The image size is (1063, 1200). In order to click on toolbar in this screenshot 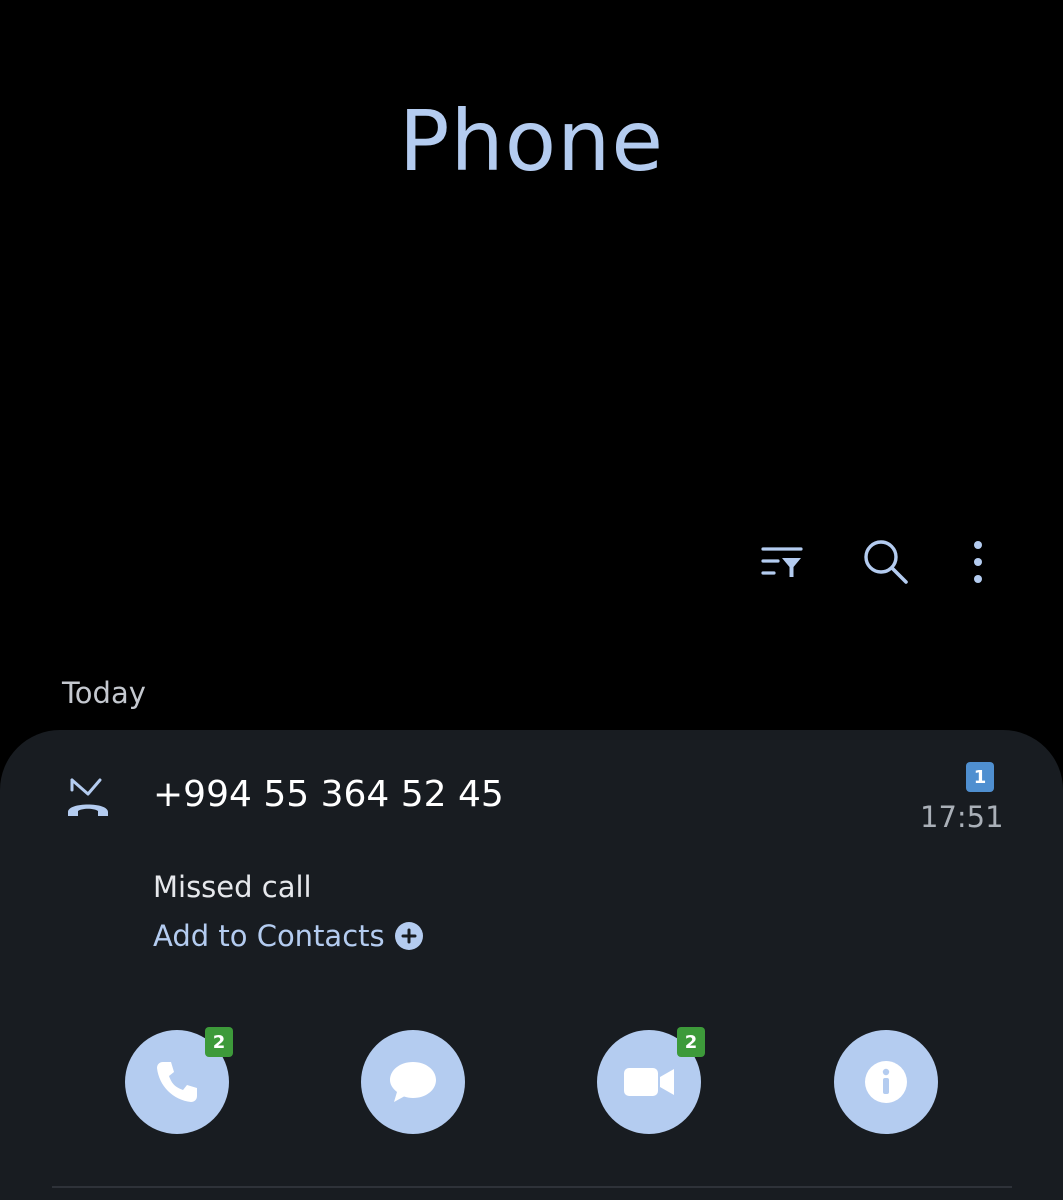, I will do `click(880, 562)`.